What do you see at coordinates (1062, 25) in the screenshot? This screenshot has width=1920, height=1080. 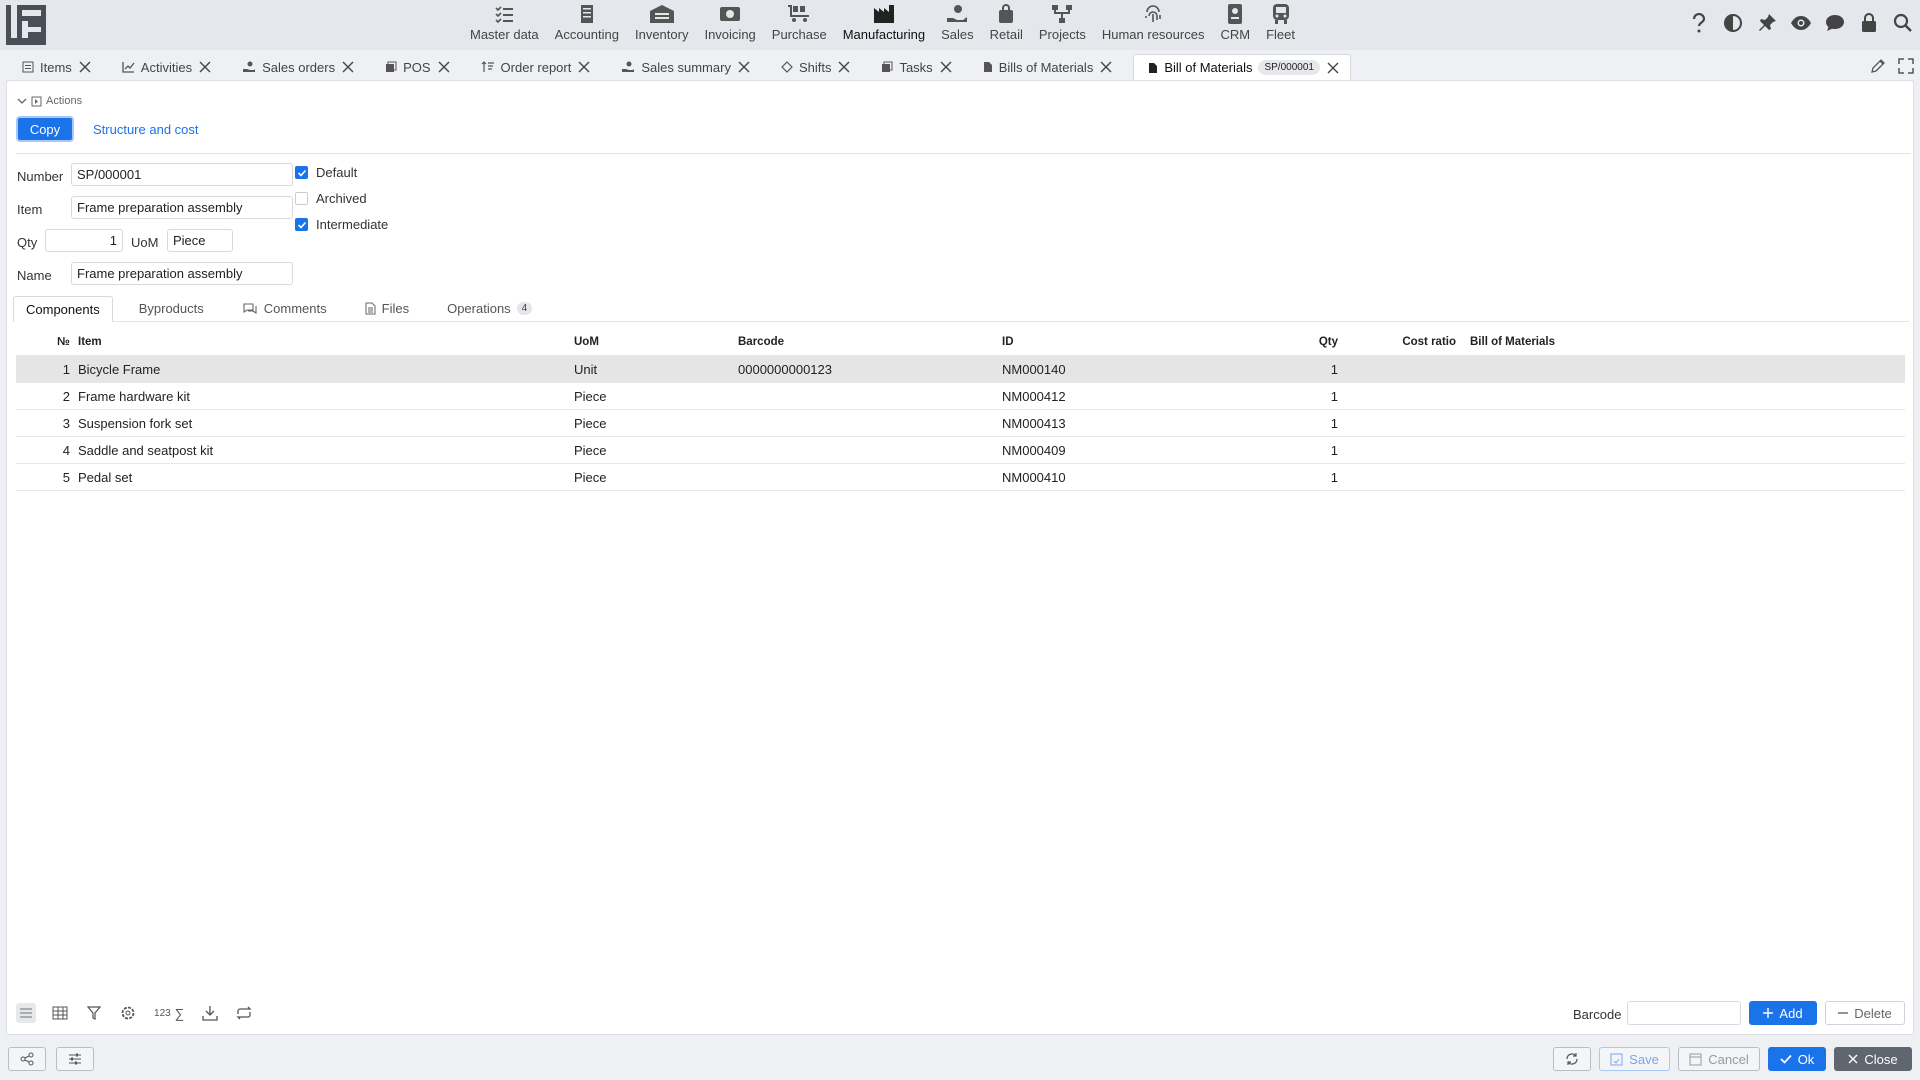 I see `module-projects: Projects` at bounding box center [1062, 25].